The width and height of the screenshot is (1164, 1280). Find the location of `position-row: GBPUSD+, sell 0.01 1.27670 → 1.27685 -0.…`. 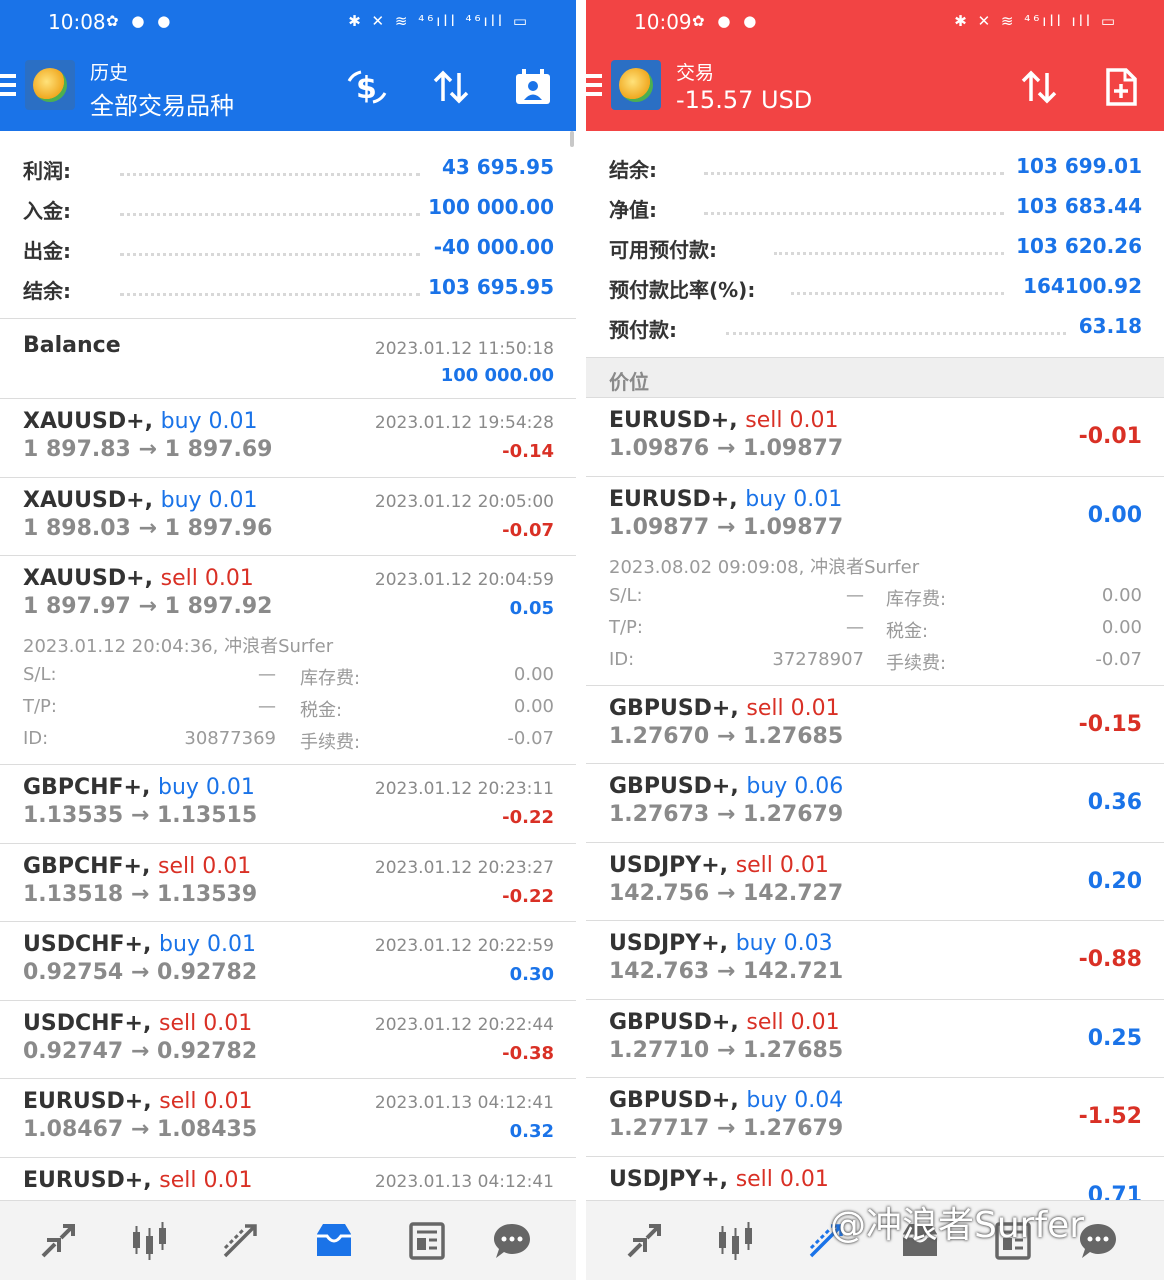

position-row: GBPUSD+, sell 0.01 1.27670 → 1.27685 -0.… is located at coordinates (875, 724).